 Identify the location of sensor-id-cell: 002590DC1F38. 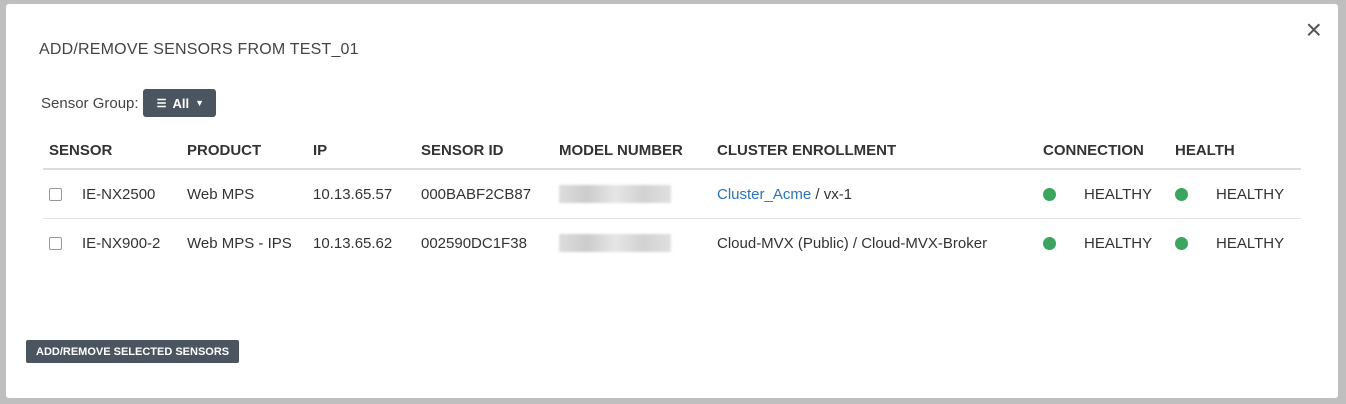
(474, 243).